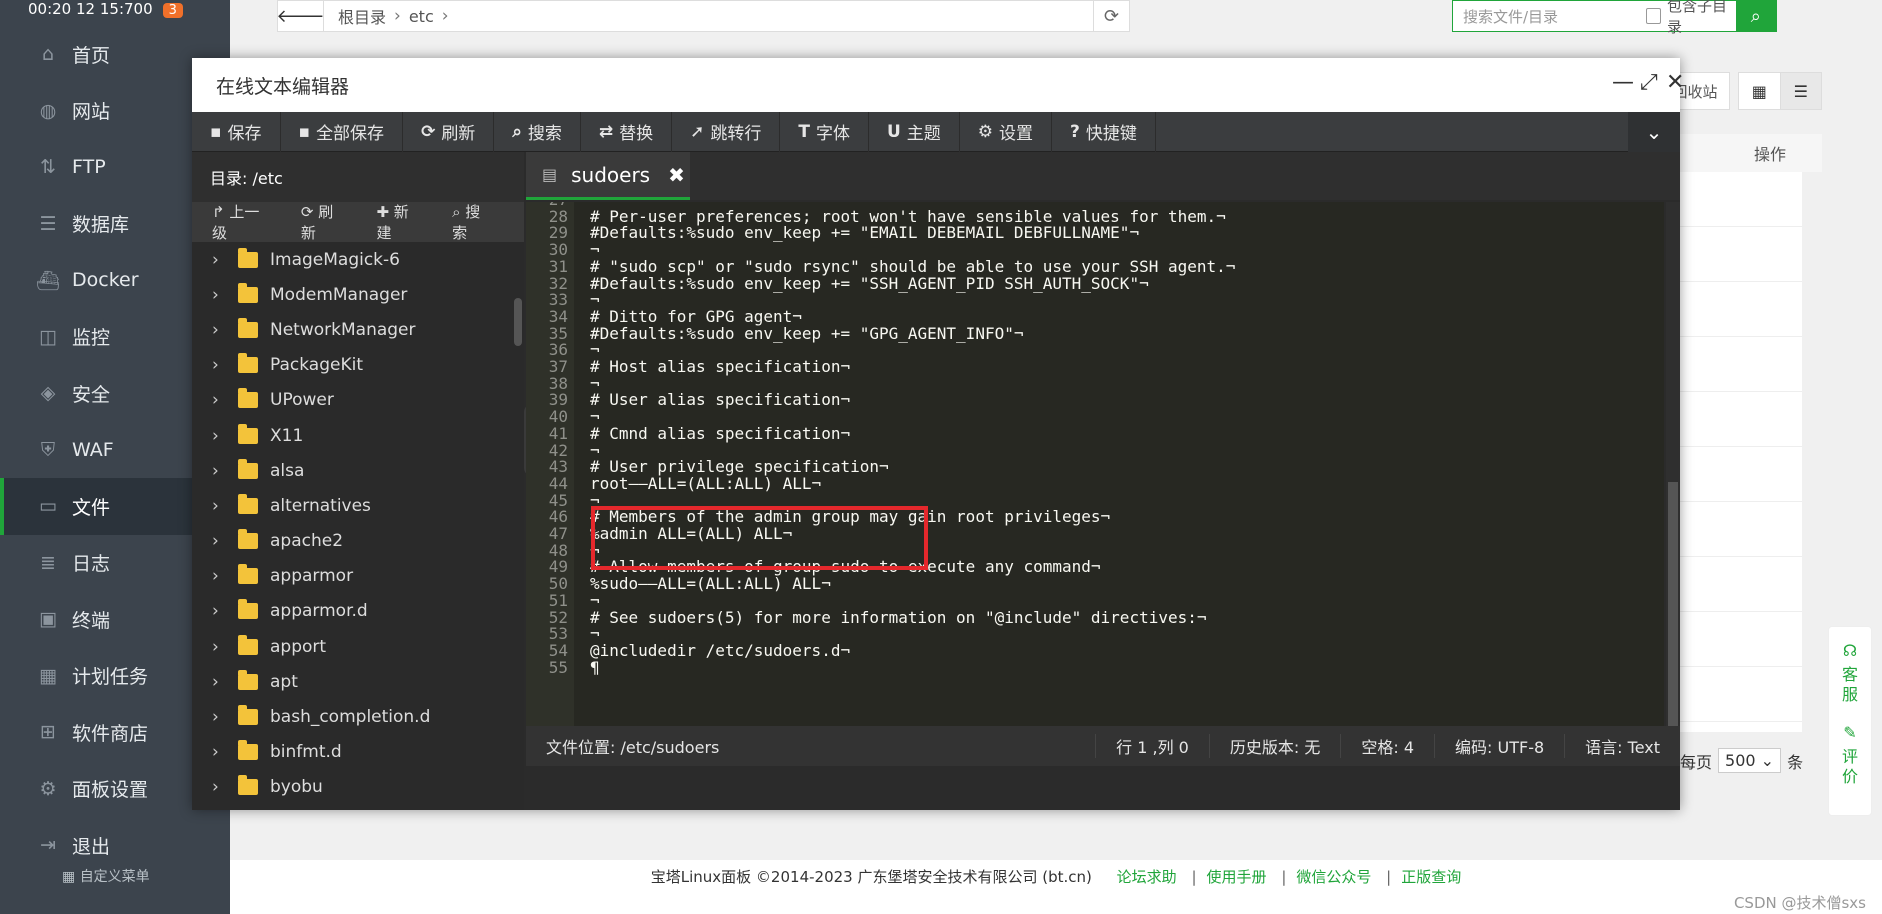 This screenshot has width=1882, height=914. I want to click on maximize-icon: ⤢, so click(1649, 82).